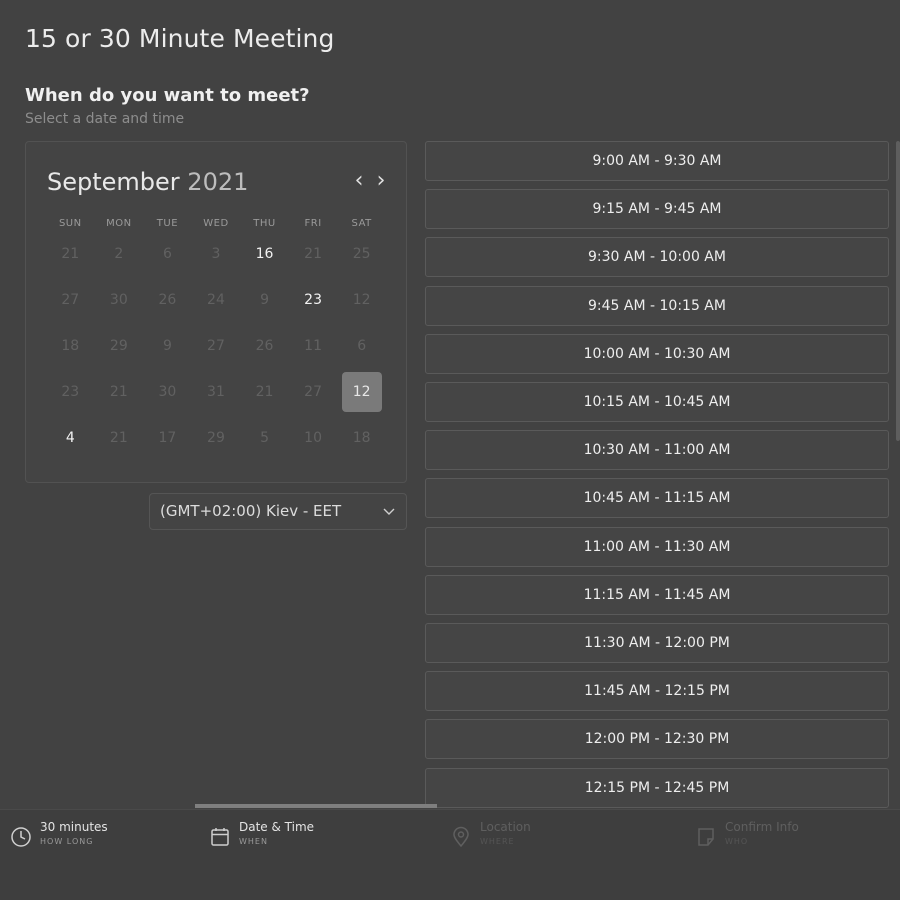 Image resolution: width=900 pixels, height=900 pixels. What do you see at coordinates (706, 837) in the screenshot?
I see `note-icon` at bounding box center [706, 837].